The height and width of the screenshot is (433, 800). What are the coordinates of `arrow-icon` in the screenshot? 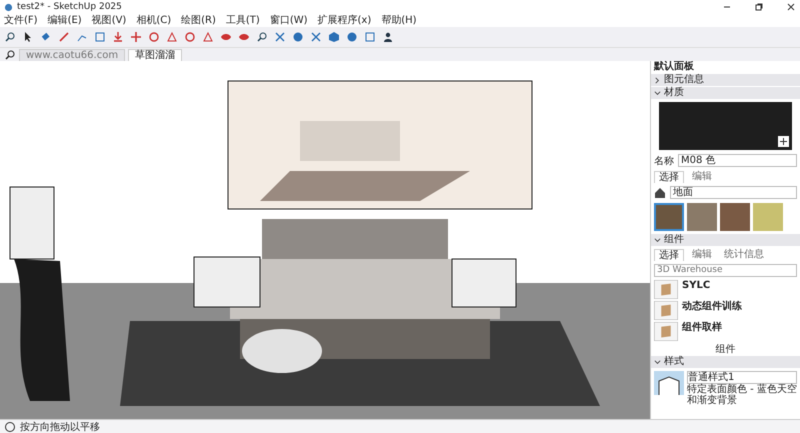 It's located at (28, 37).